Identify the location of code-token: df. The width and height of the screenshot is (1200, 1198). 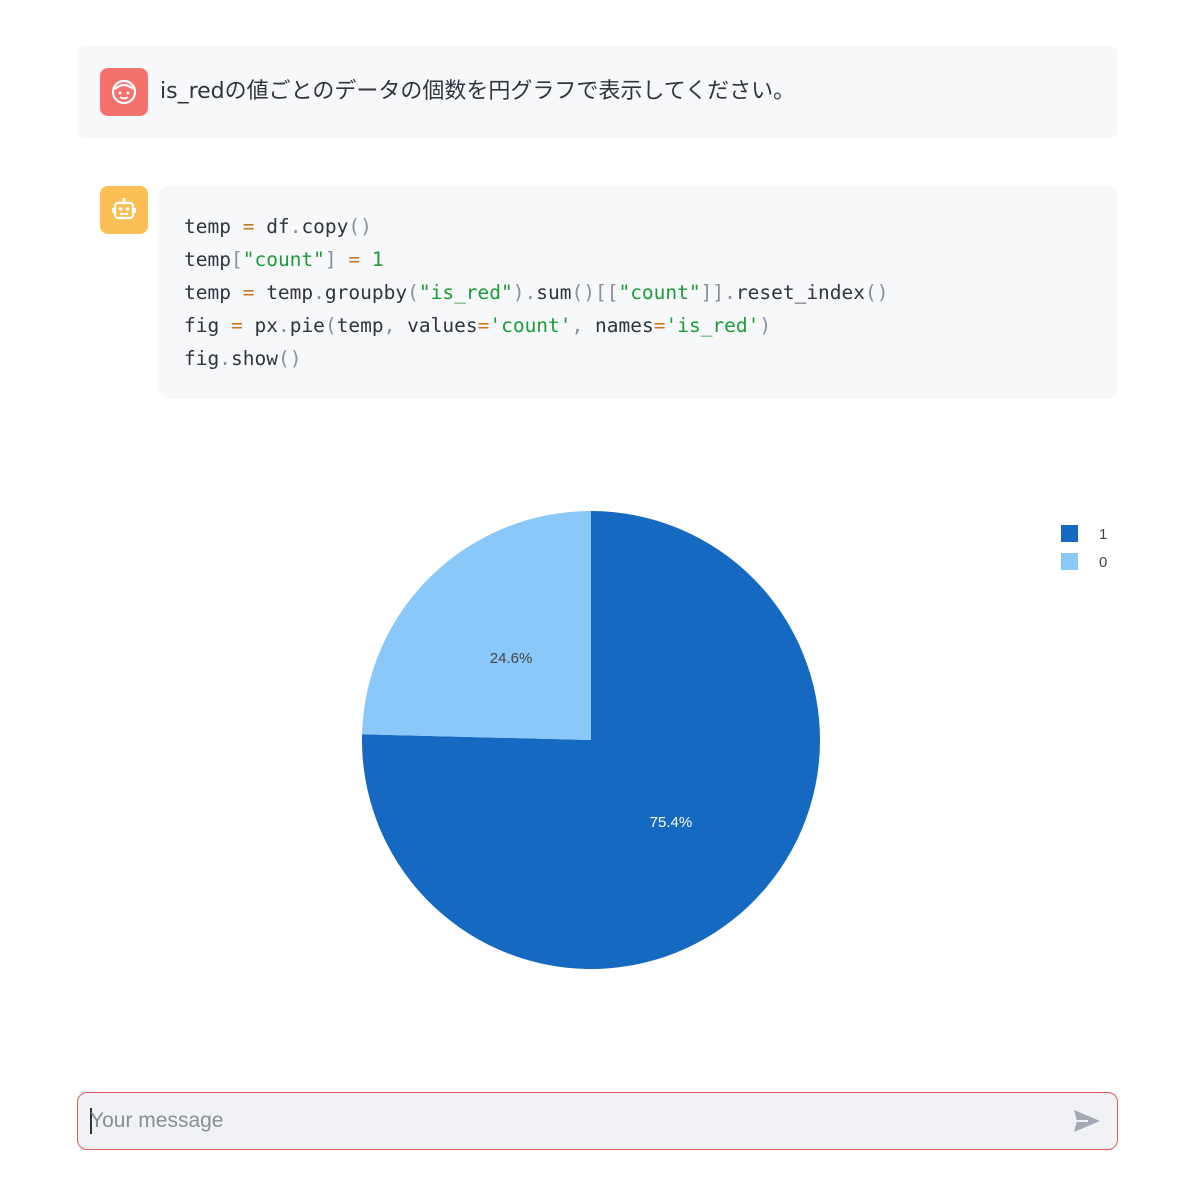
(272, 226).